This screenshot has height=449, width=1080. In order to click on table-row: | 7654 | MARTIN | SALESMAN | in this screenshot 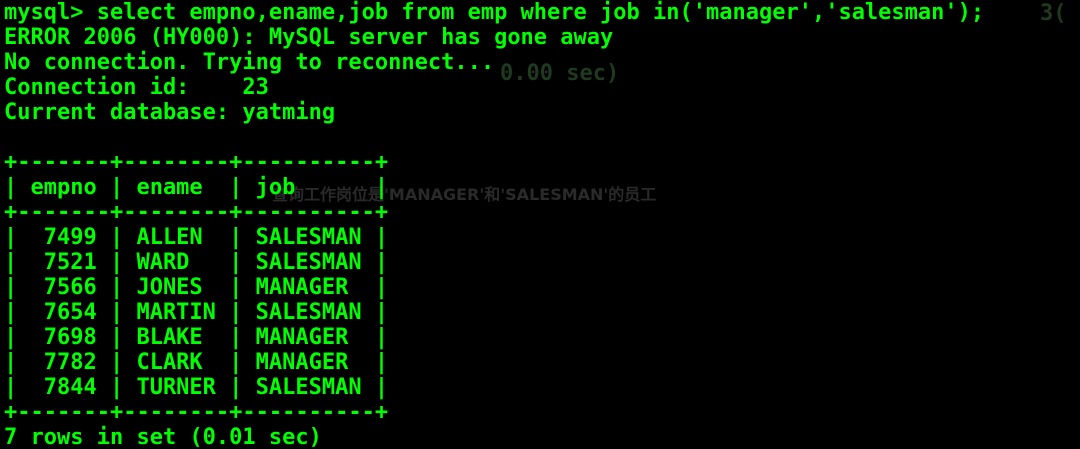, I will do `click(196, 312)`.